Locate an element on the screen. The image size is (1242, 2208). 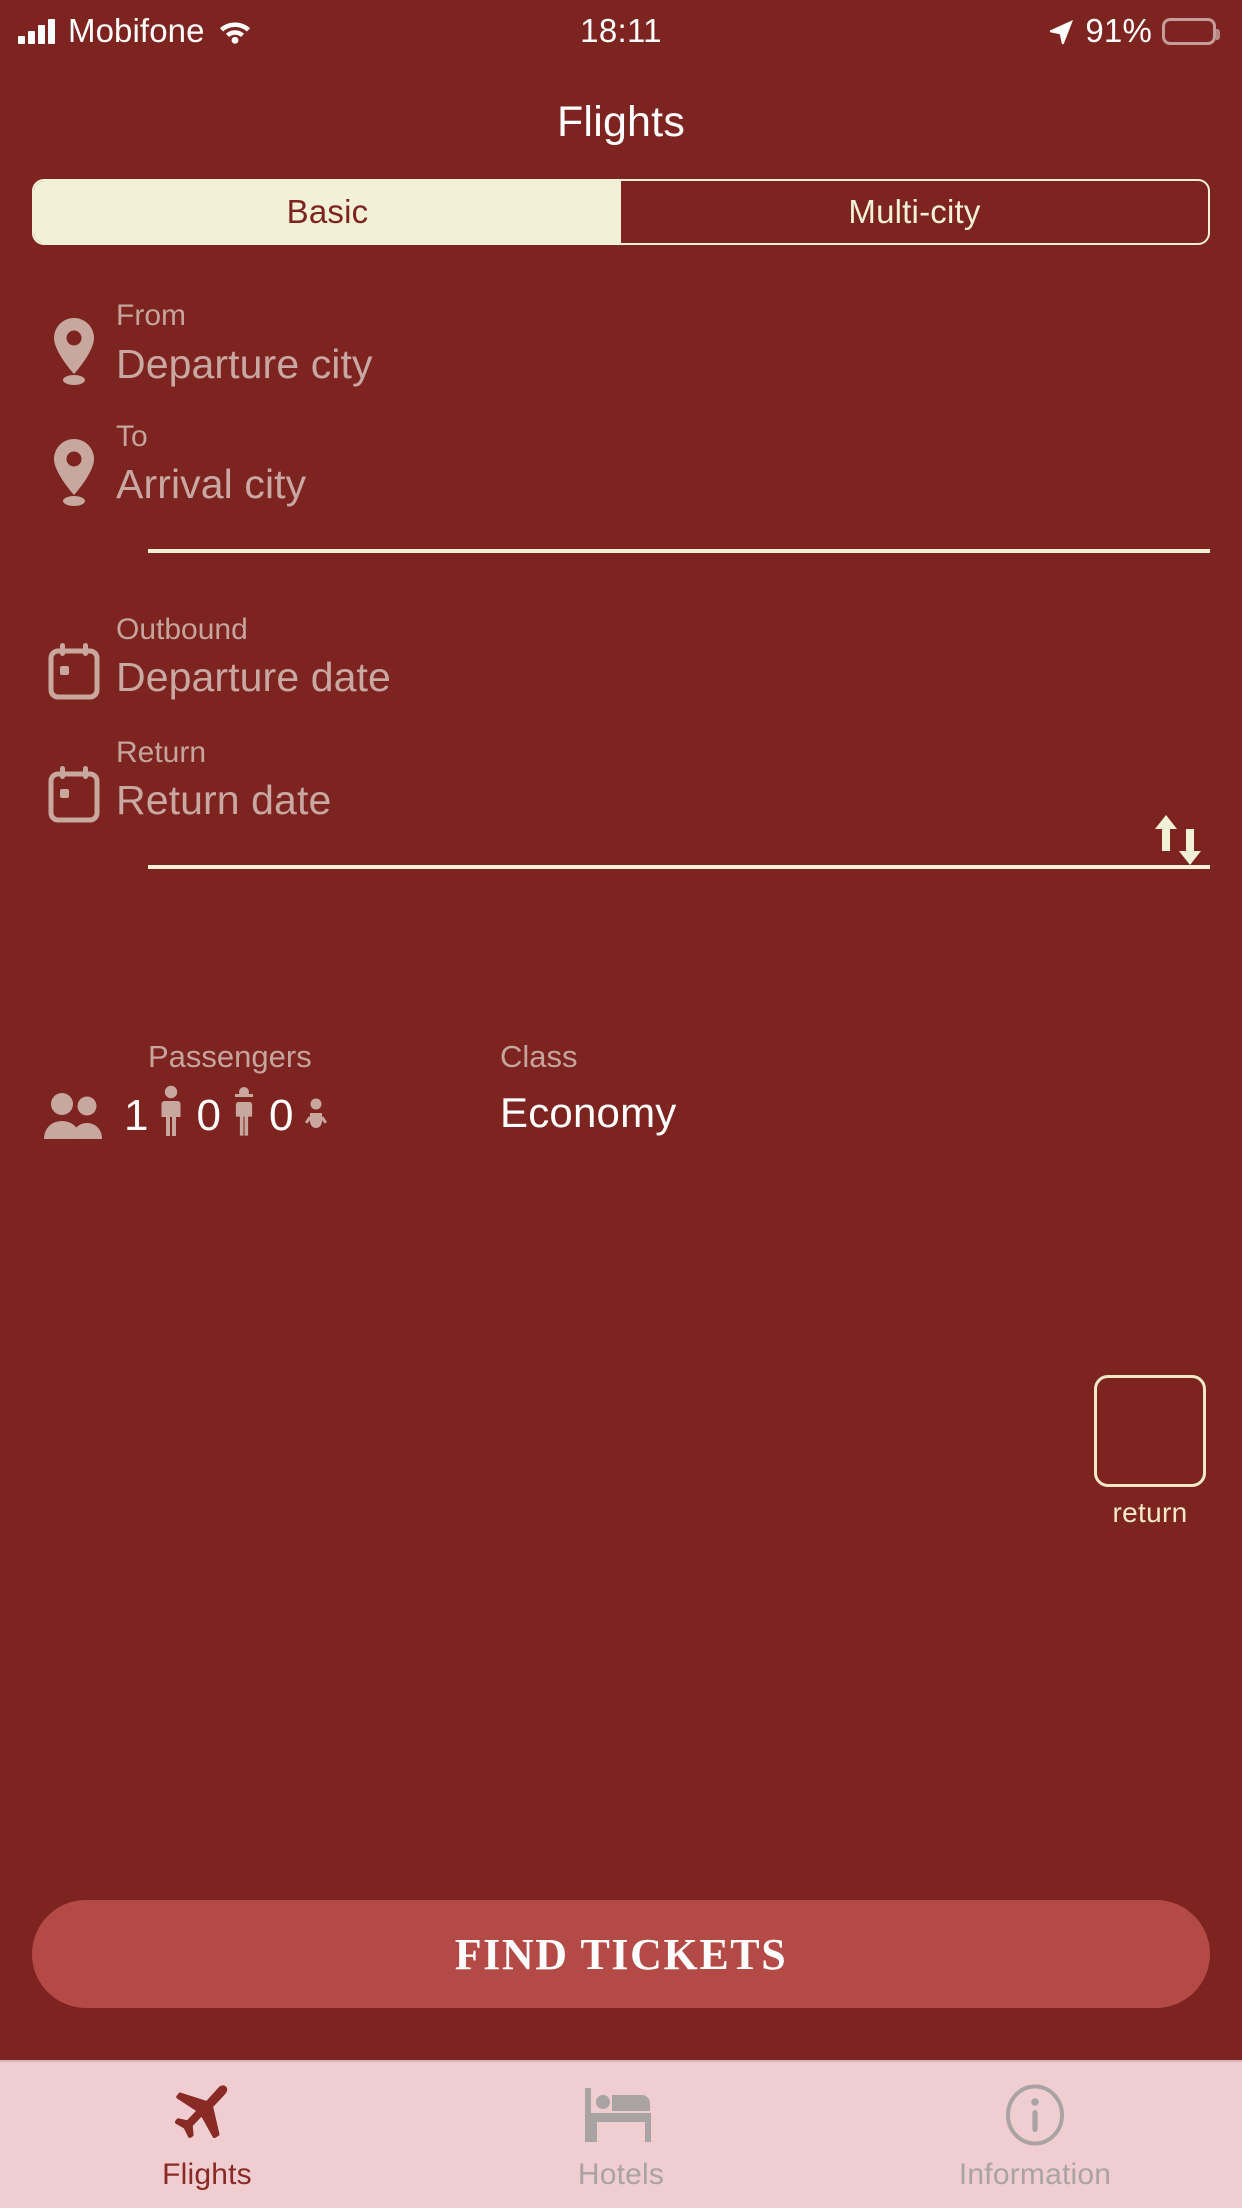
return-field-texts: Return Return date is located at coordinates (663, 782).